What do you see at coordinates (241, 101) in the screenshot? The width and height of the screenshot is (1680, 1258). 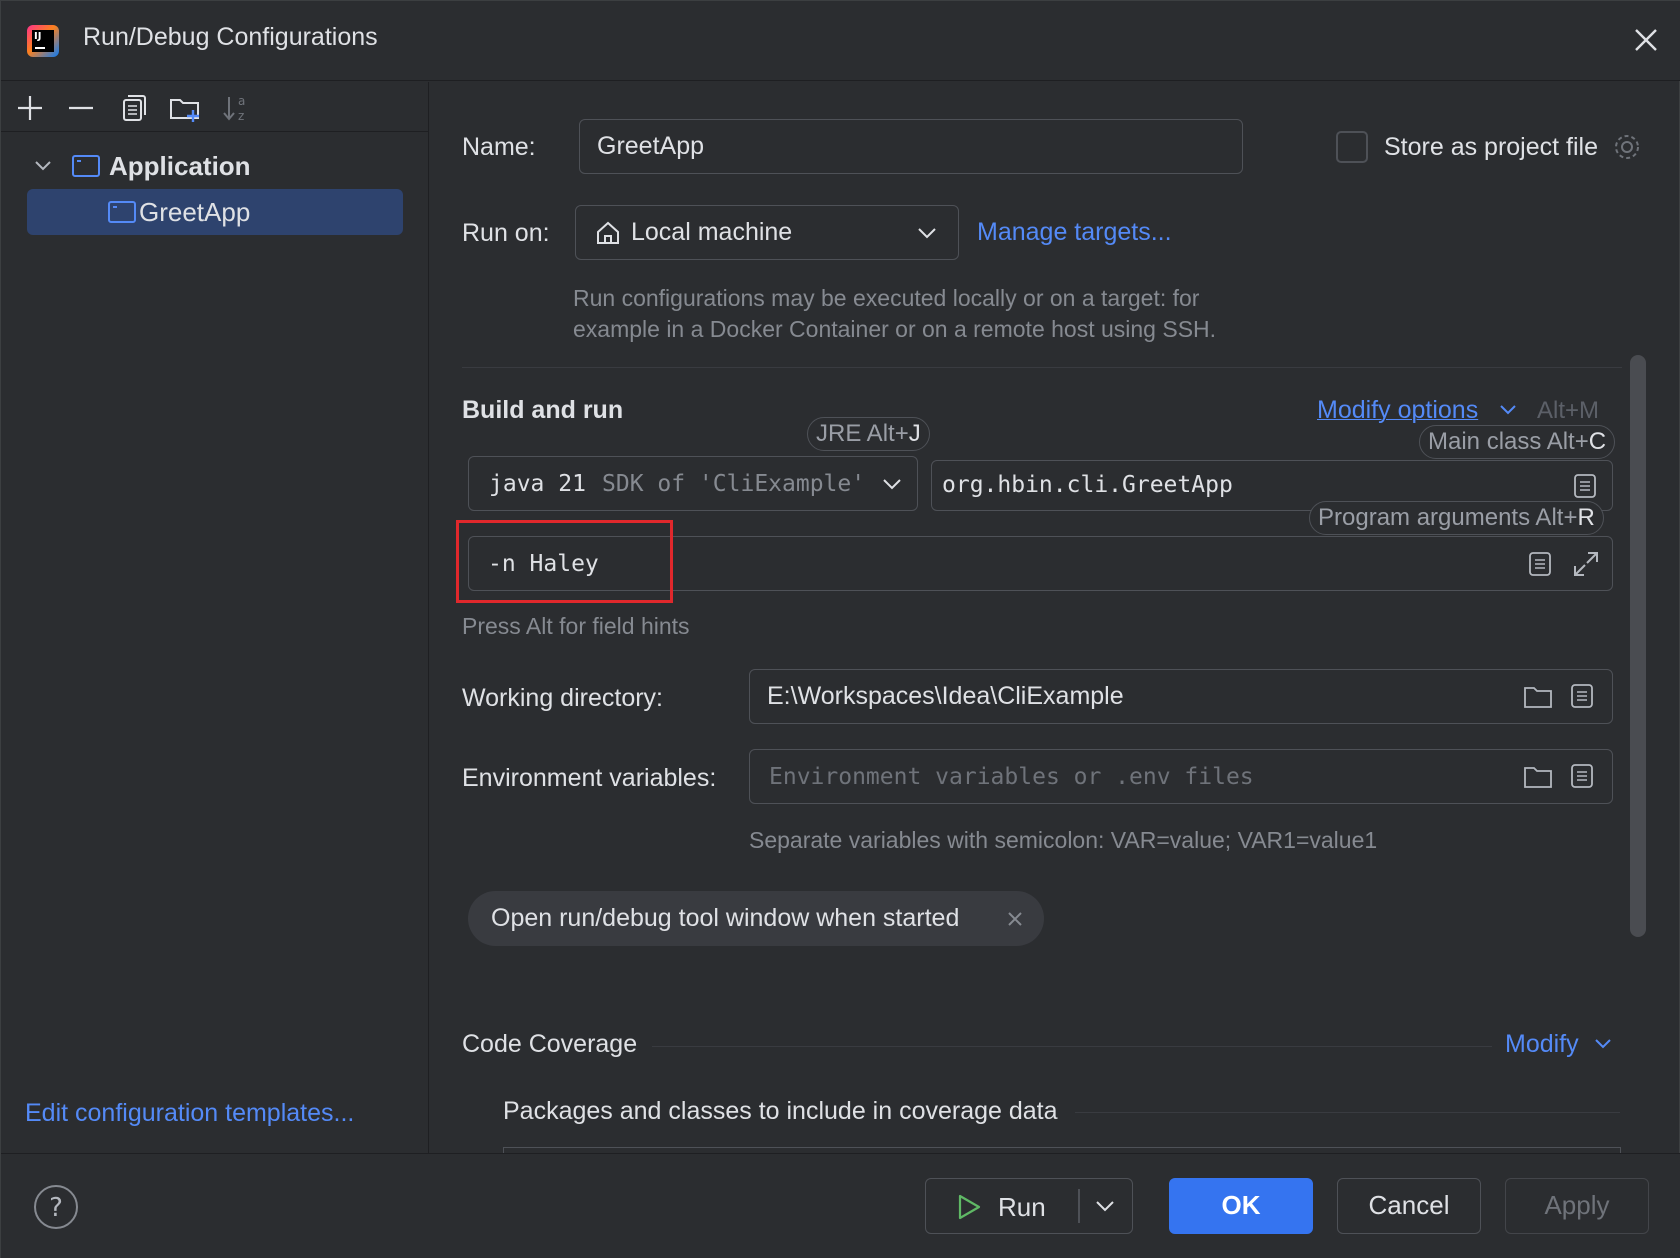 I see `svg-text: a` at bounding box center [241, 101].